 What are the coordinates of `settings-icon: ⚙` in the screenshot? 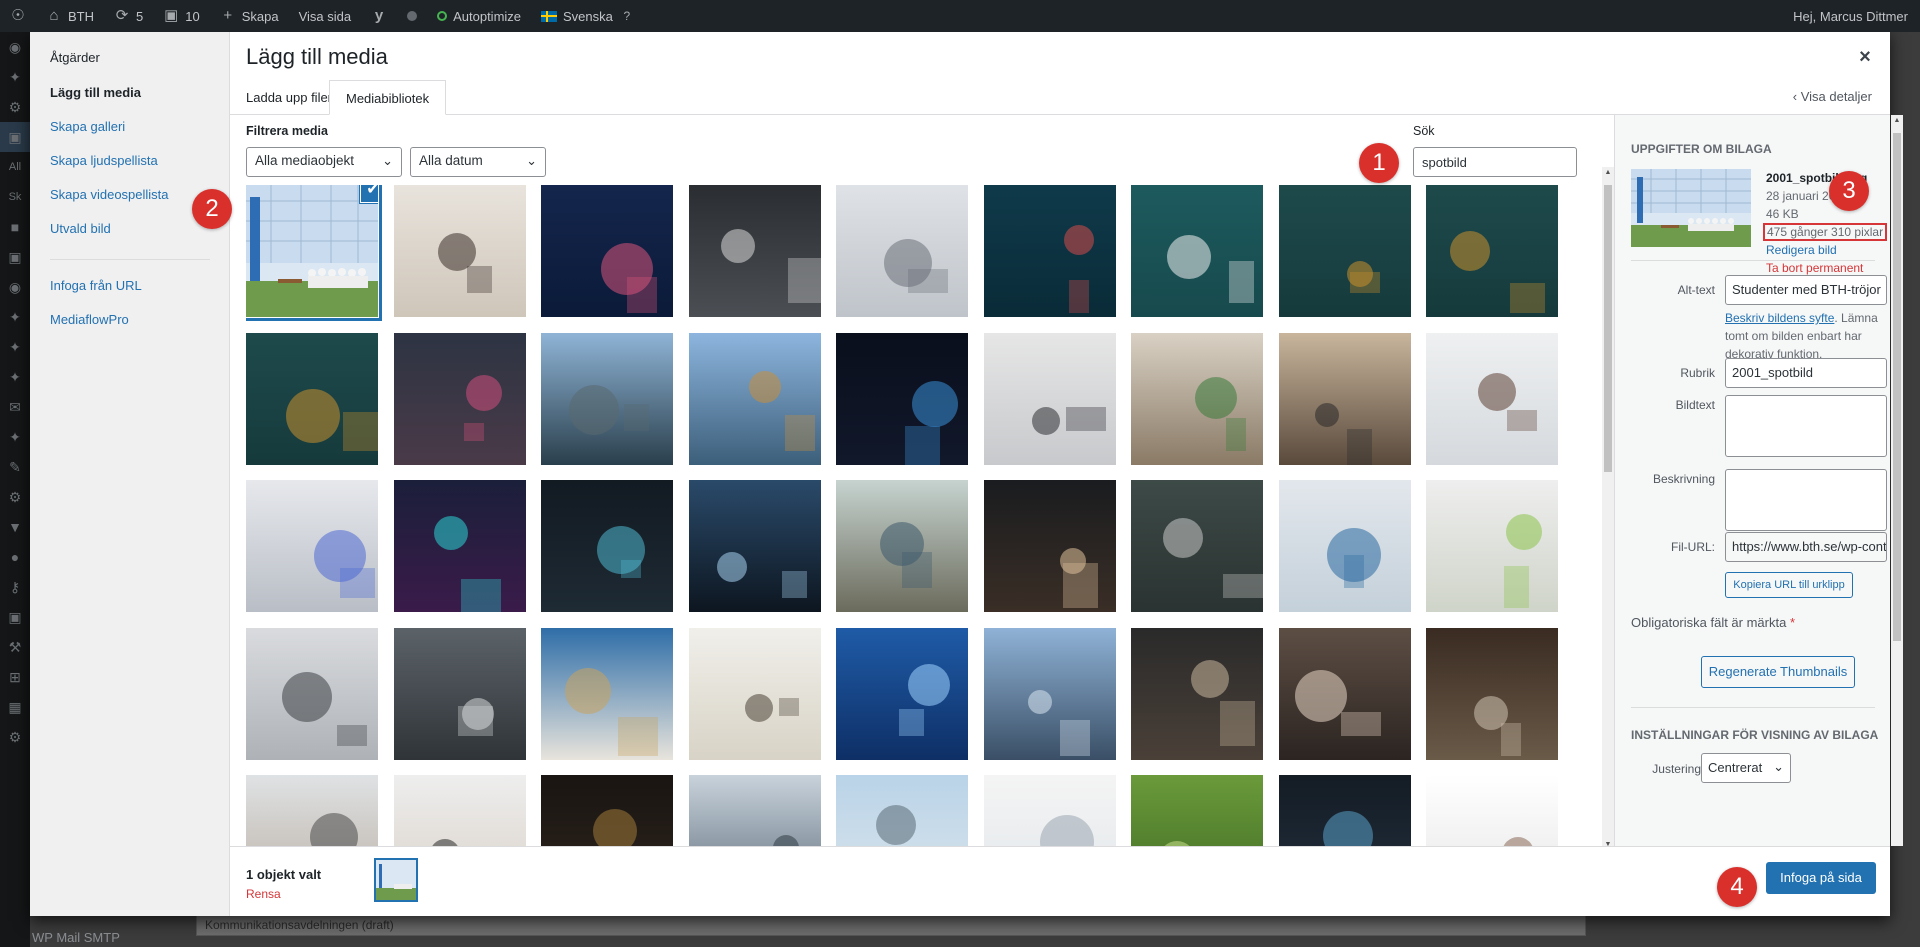 It's located at (15, 737).